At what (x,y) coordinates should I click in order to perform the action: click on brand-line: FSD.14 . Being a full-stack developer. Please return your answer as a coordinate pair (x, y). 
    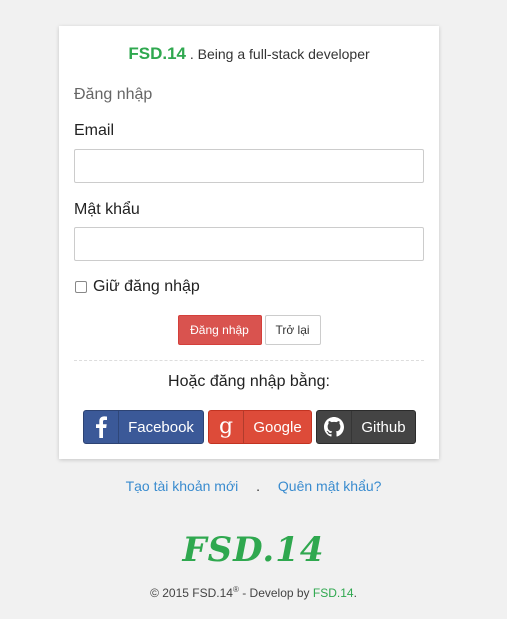
    Looking at the image, I should click on (249, 54).